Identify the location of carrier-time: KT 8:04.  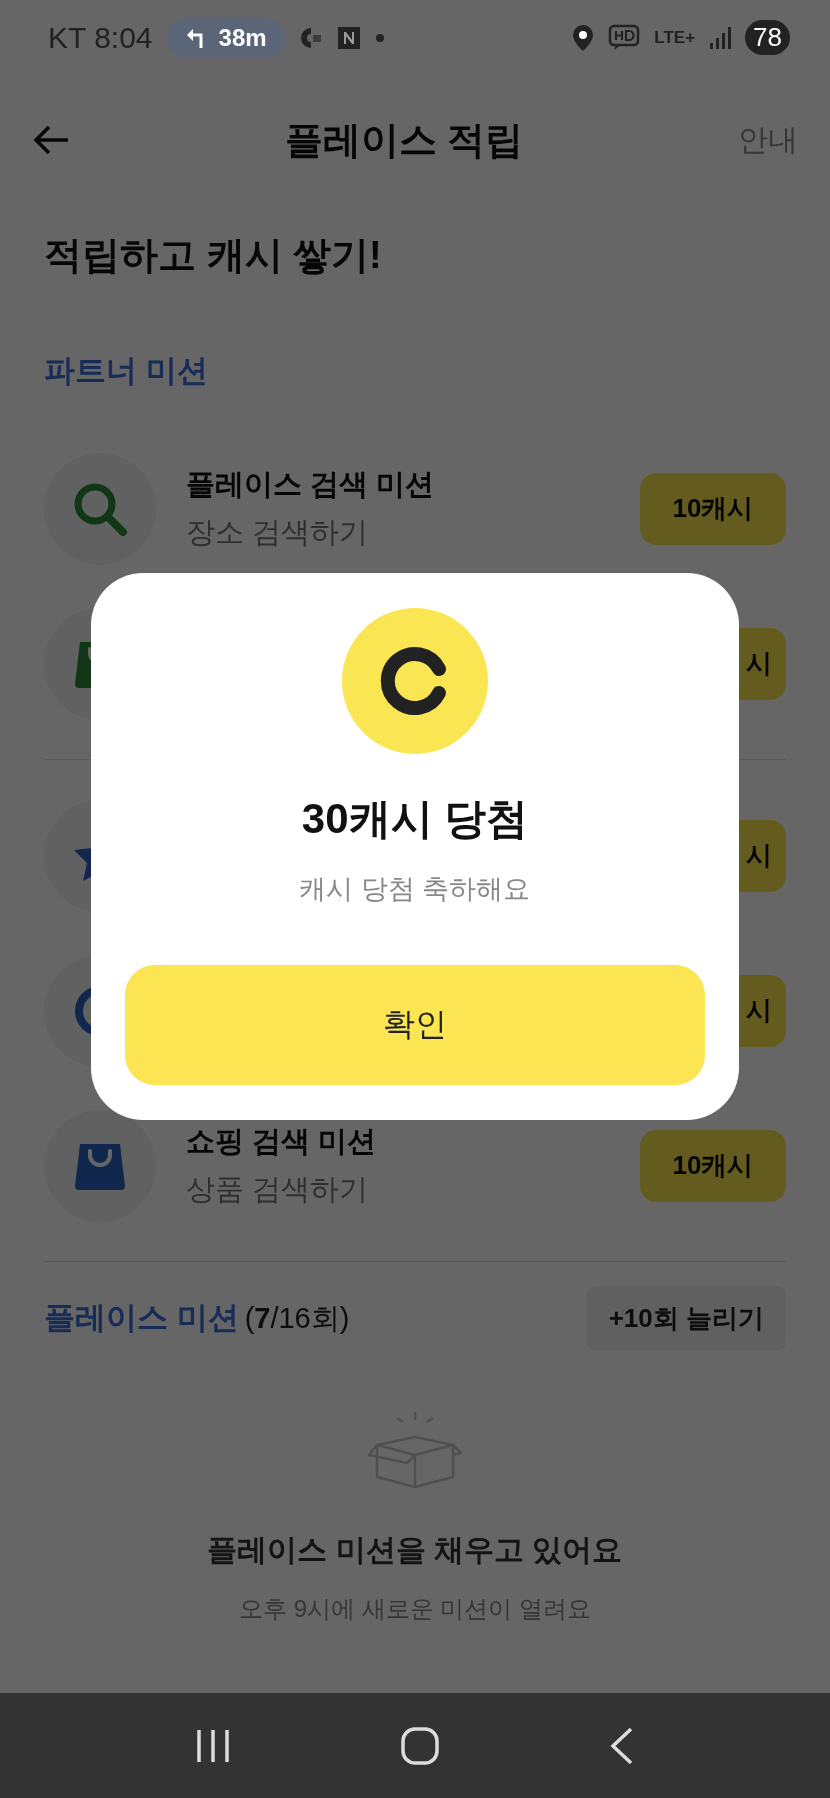
(100, 37).